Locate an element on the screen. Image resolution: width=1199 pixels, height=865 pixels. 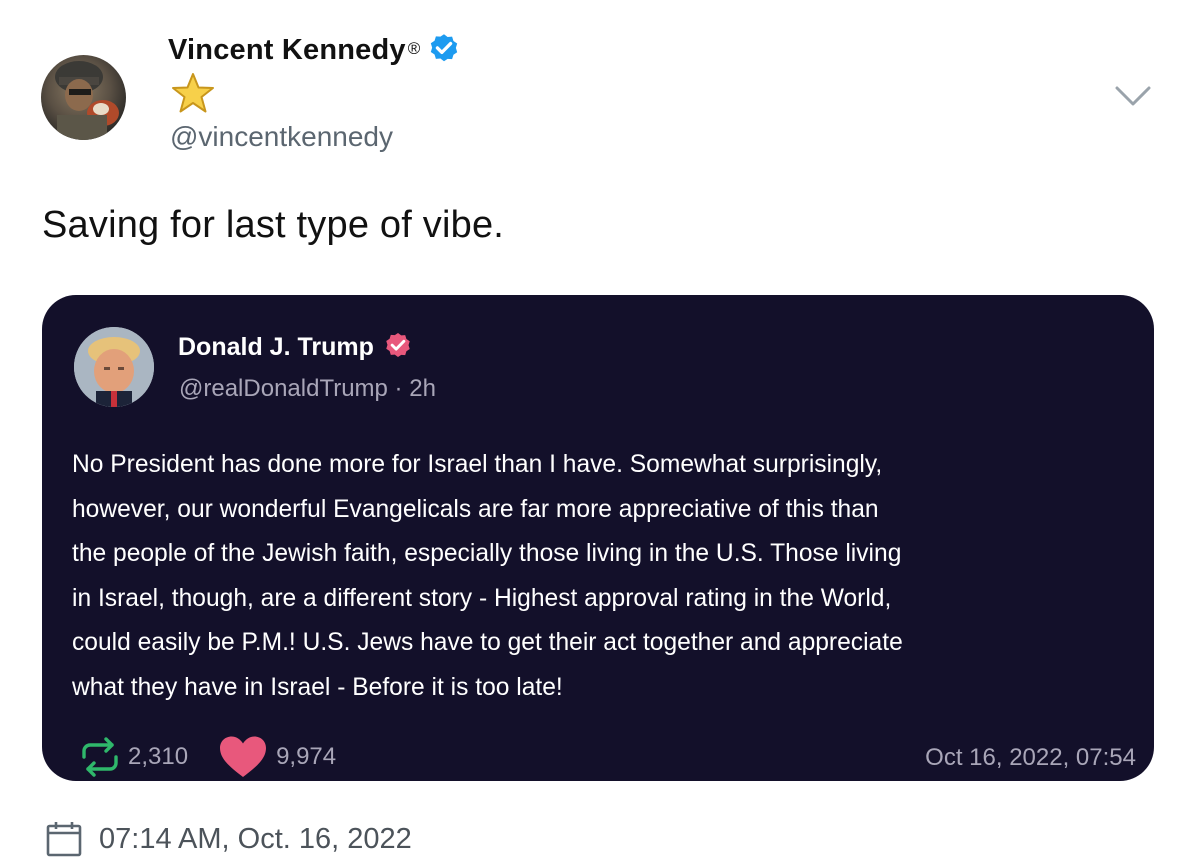
calendar-icon is located at coordinates (64, 839).